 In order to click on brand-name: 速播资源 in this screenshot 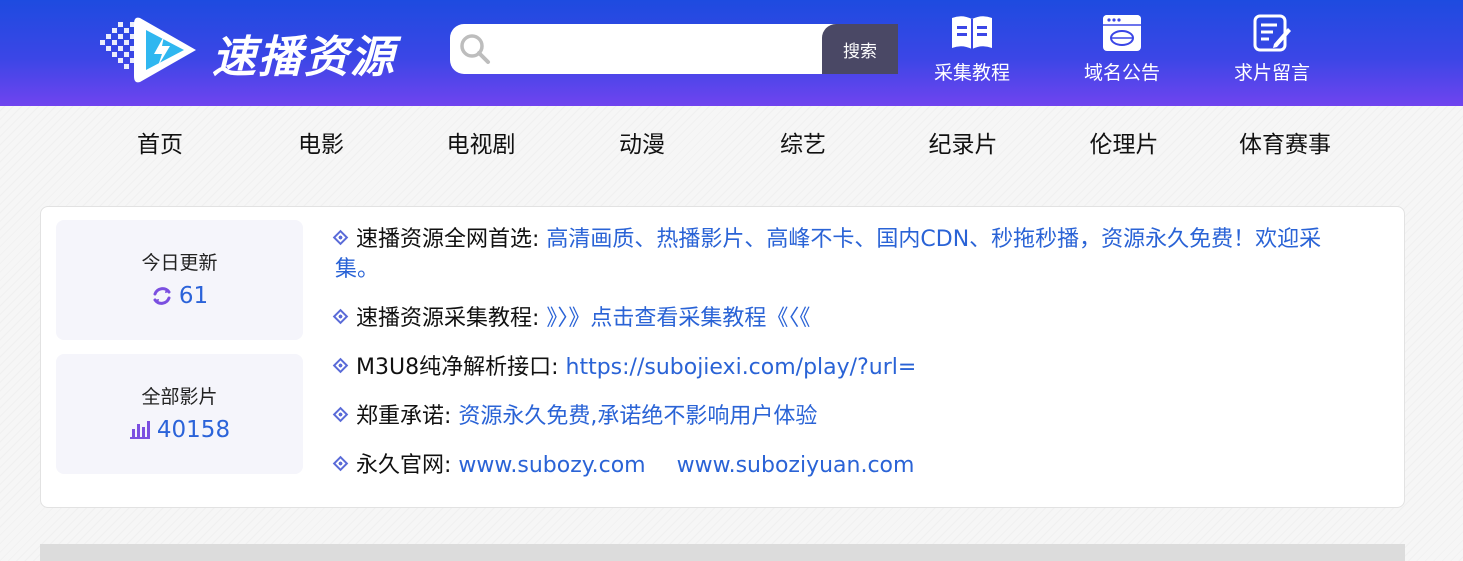, I will do `click(304, 57)`.